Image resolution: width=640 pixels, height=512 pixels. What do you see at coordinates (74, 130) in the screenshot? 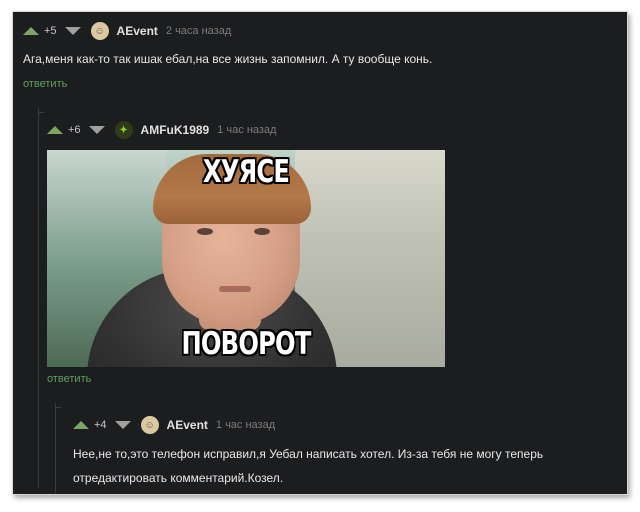
I see `comment-score: +6` at bounding box center [74, 130].